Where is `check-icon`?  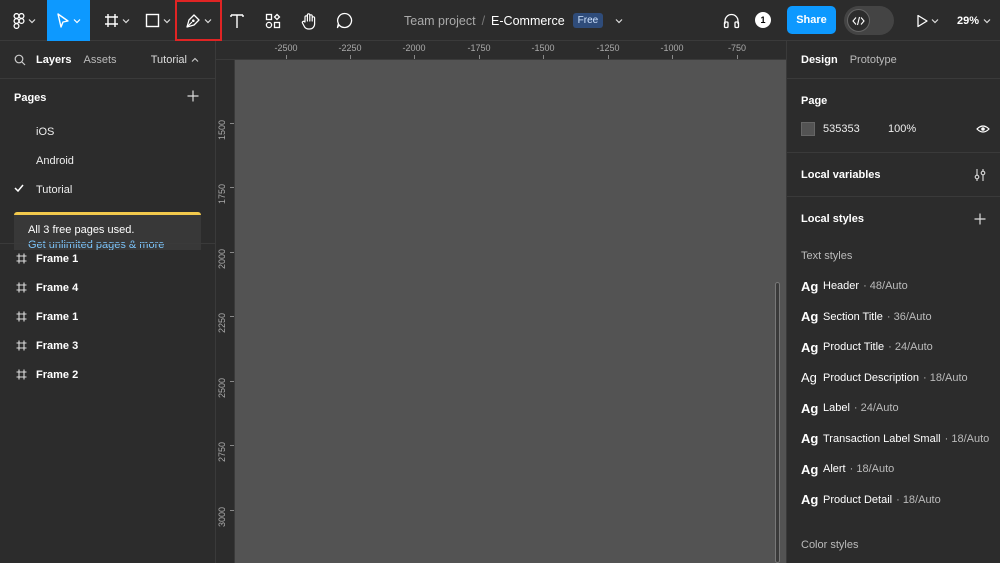 check-icon is located at coordinates (19, 188).